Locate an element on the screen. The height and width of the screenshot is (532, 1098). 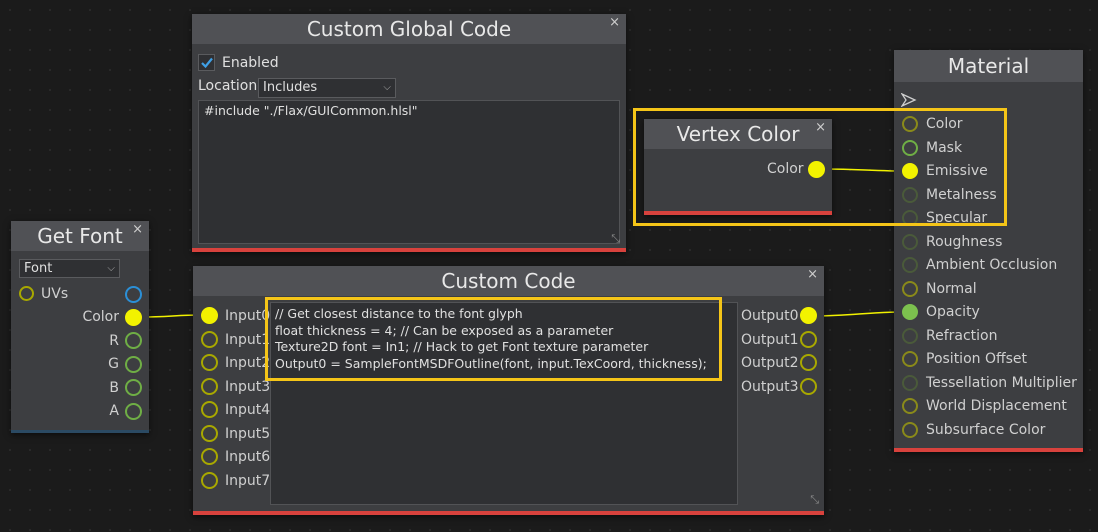
location-label: Location is located at coordinates (228, 86).